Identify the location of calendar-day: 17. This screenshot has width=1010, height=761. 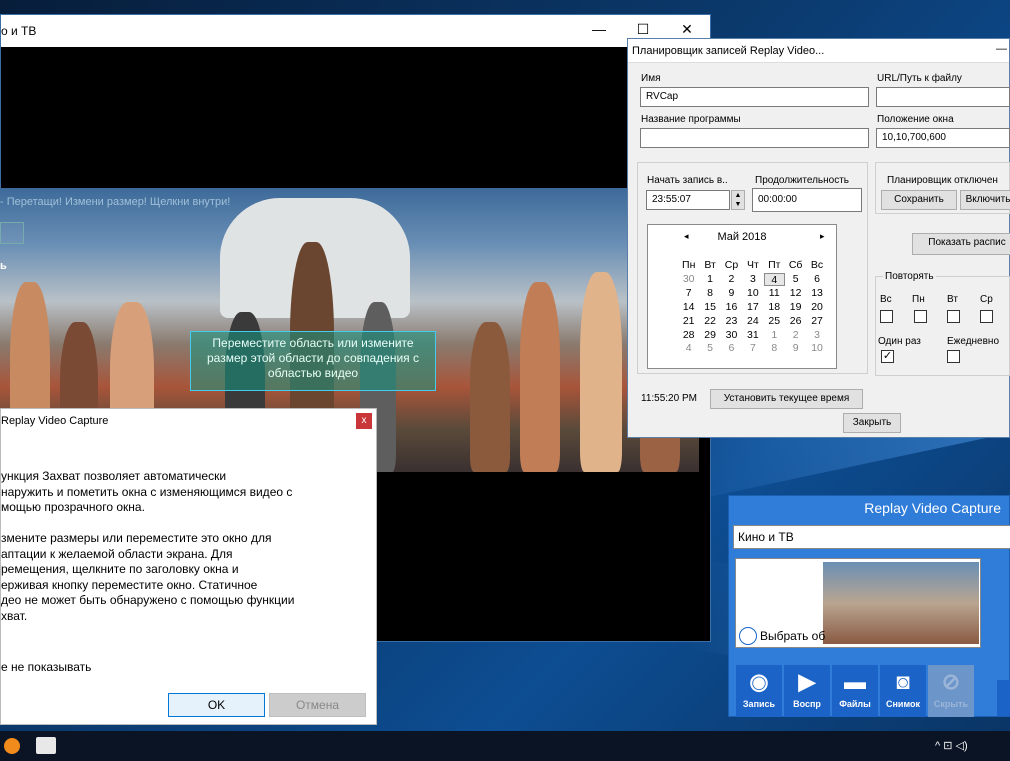
(752, 307).